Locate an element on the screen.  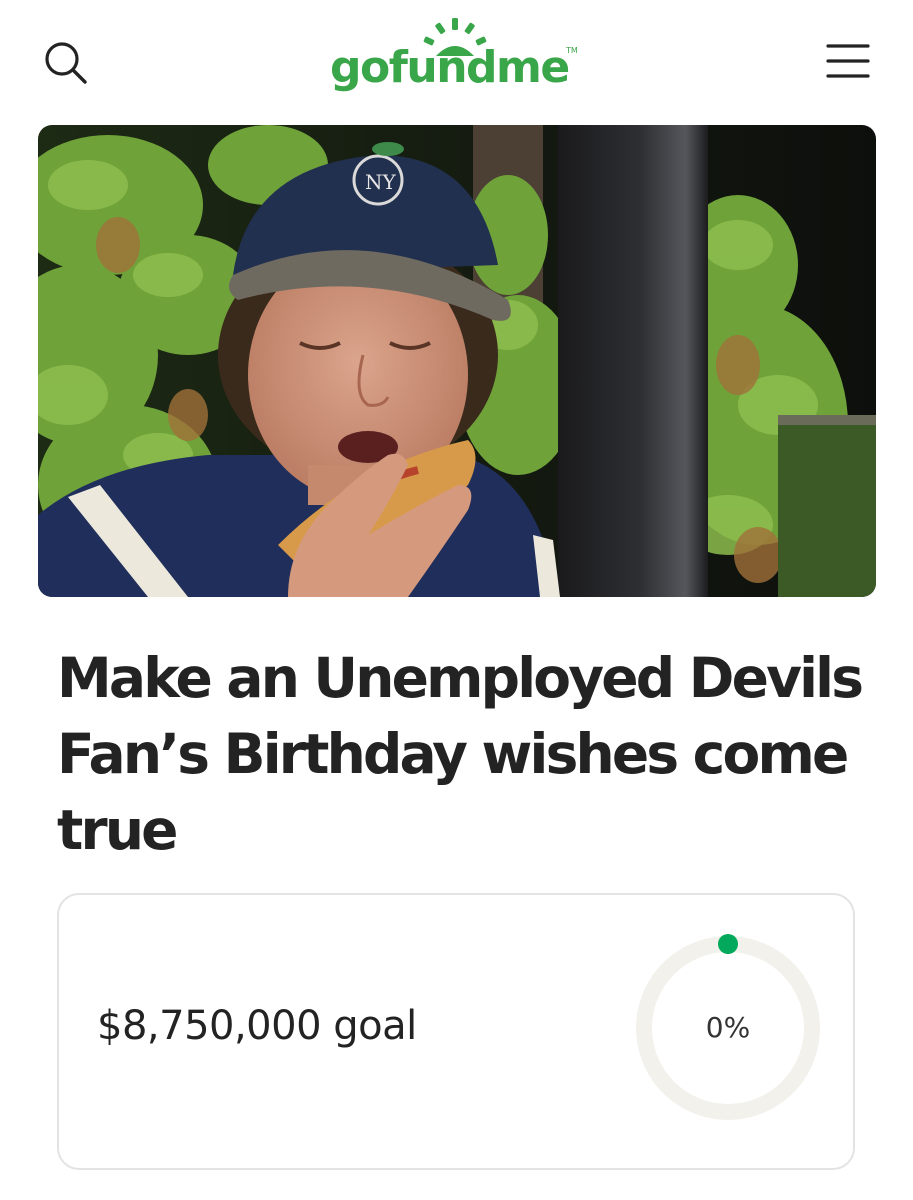
menu-button is located at coordinates (848, 61).